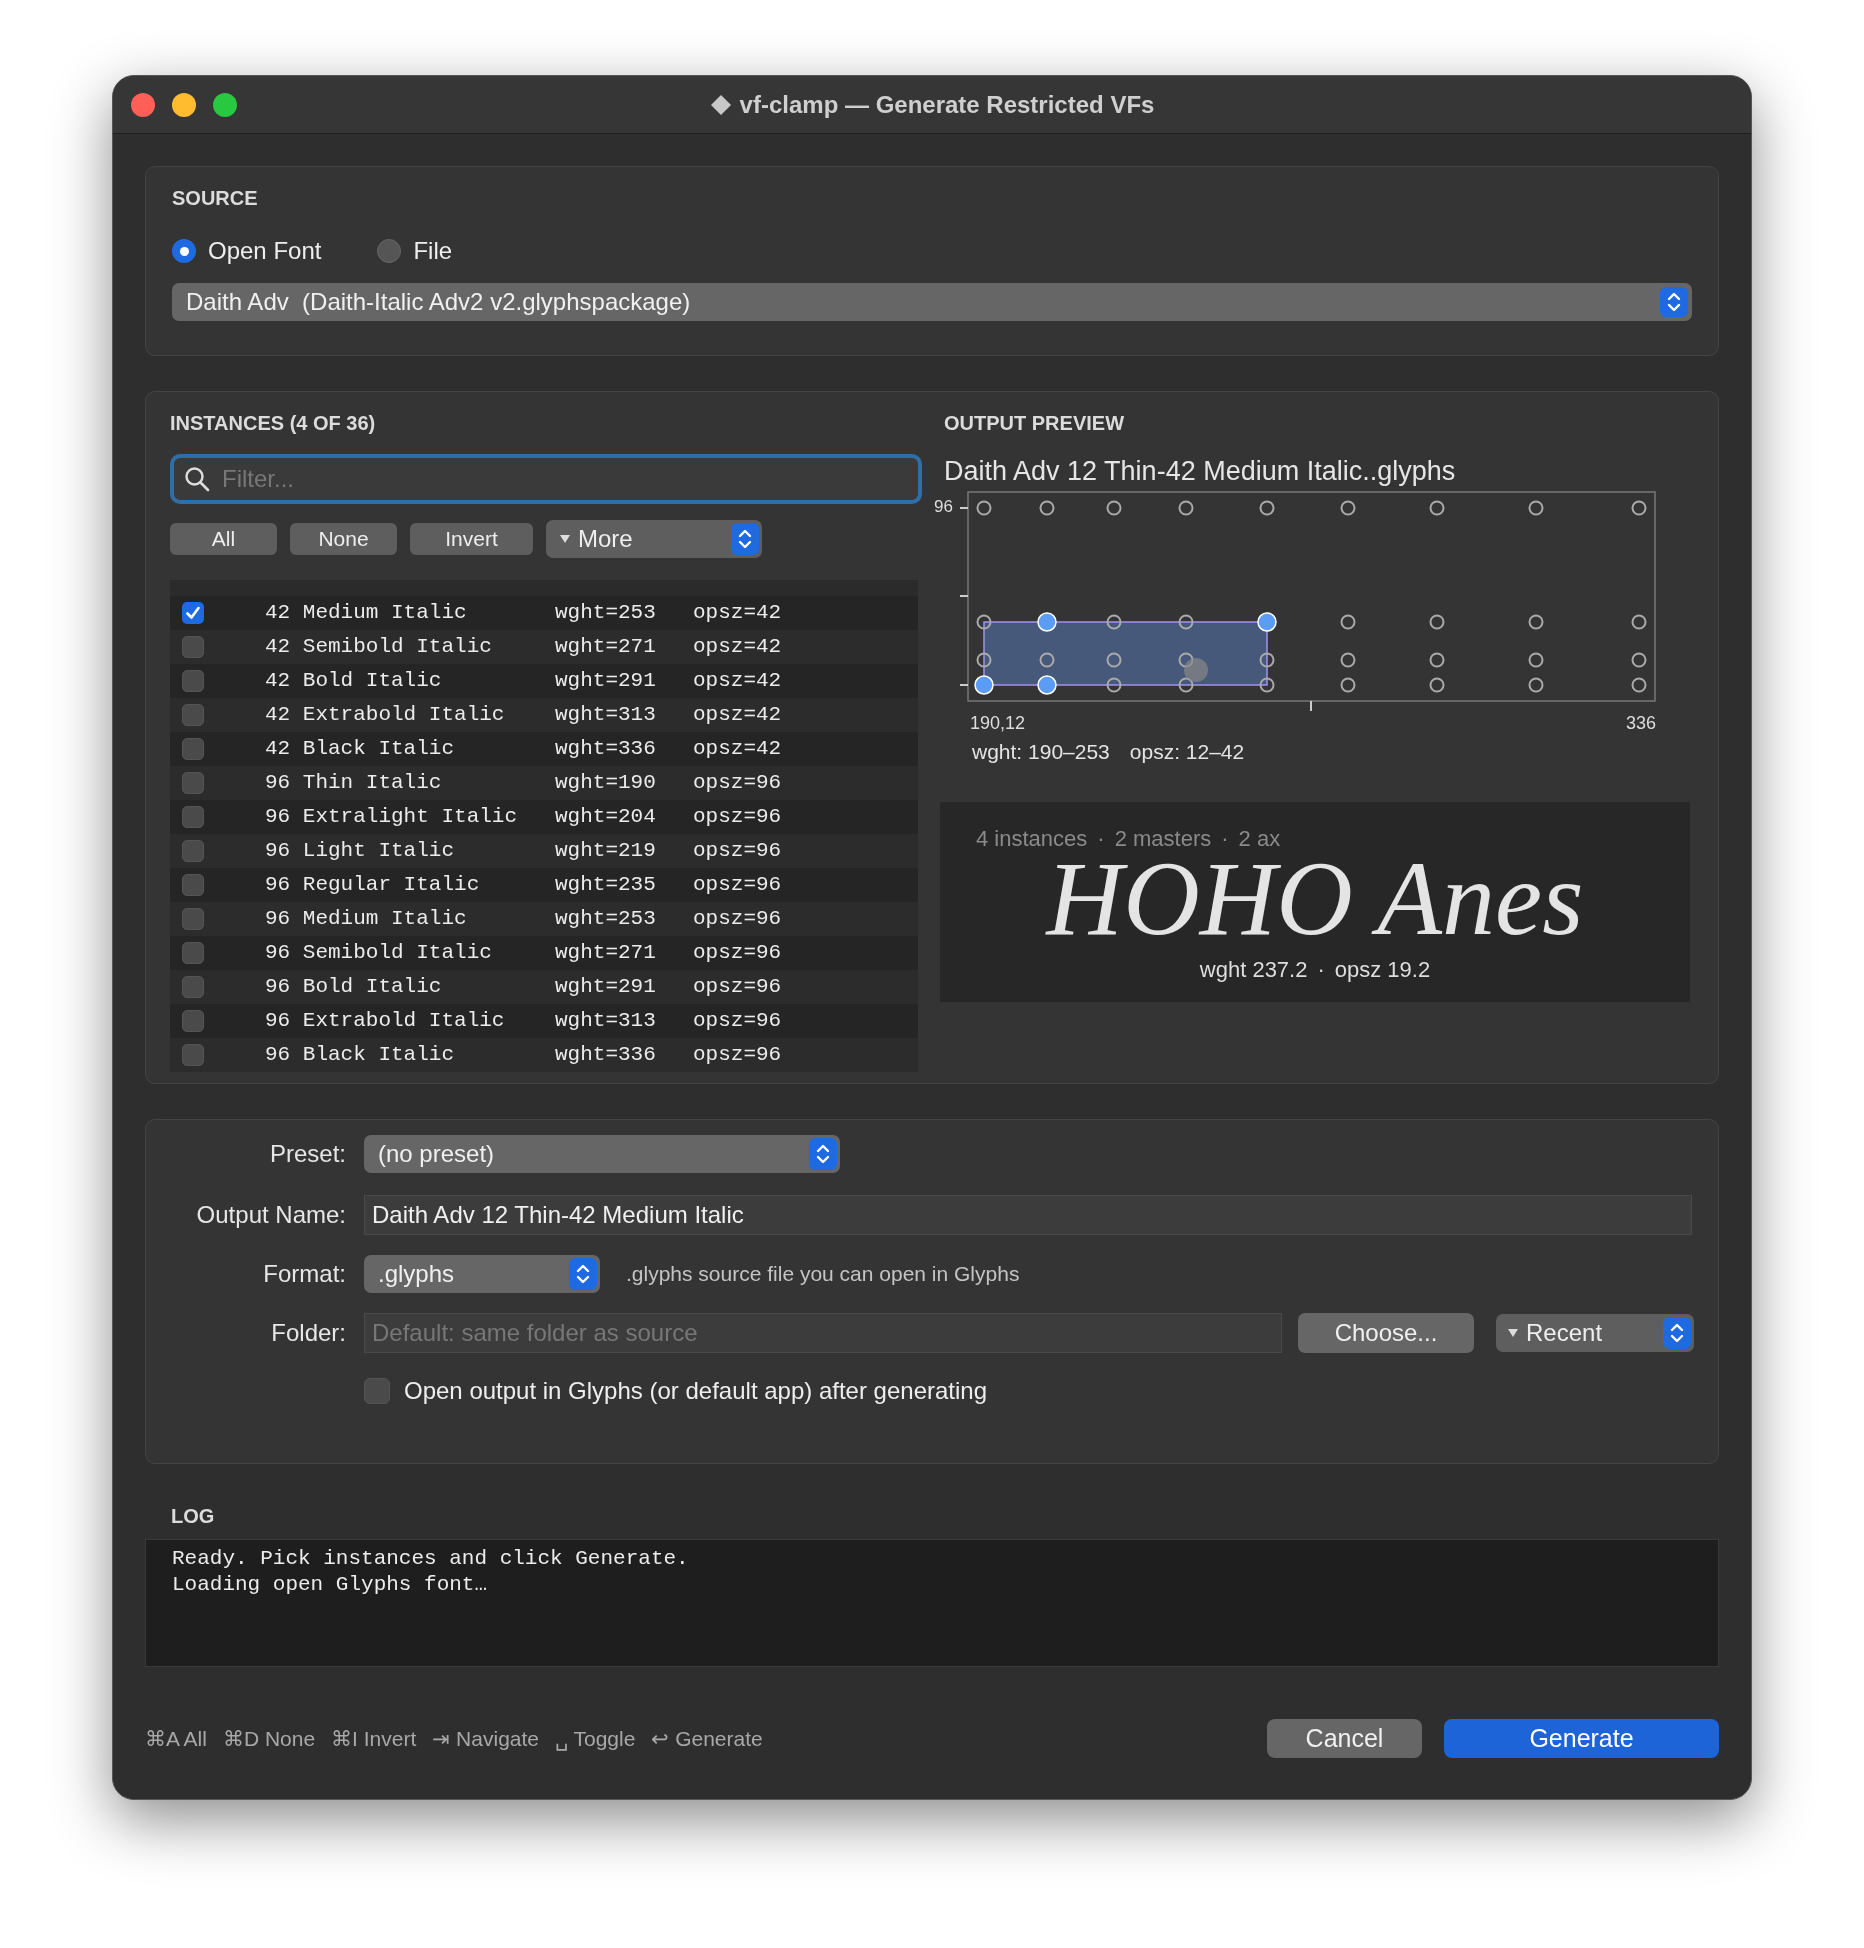 Image resolution: width=1864 pixels, height=1948 pixels. What do you see at coordinates (304, 1274) in the screenshot?
I see `field-label: Format:` at bounding box center [304, 1274].